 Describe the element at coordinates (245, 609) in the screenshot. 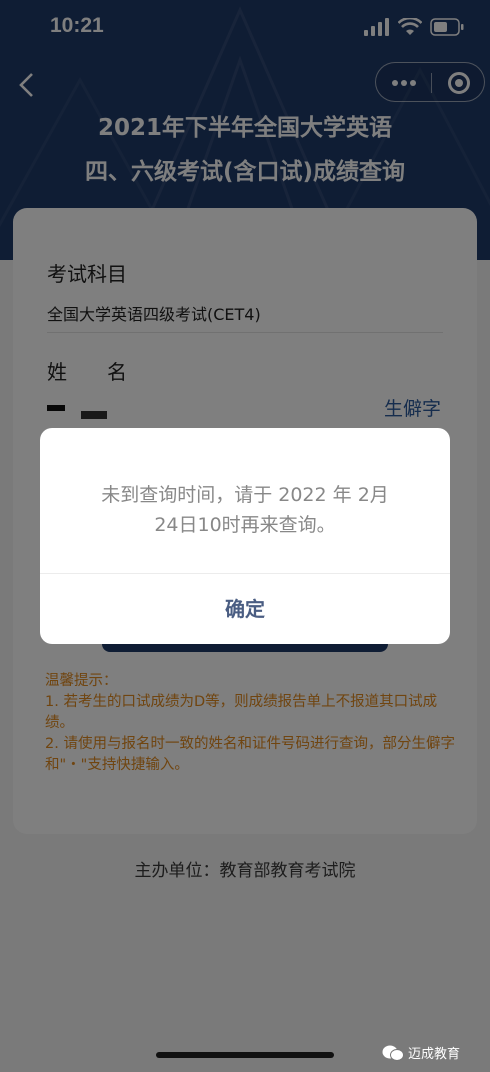

I see `confirm-button: 确定` at that location.